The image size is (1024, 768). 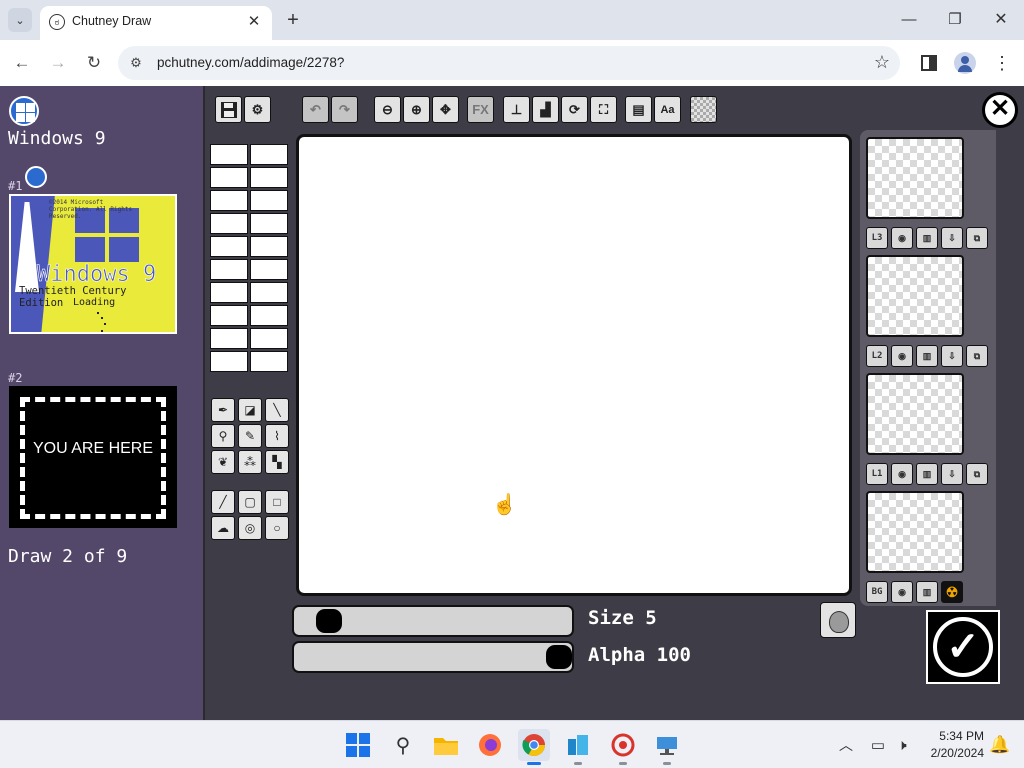 I want to click on airbrush-icon: ⌇, so click(x=277, y=436).